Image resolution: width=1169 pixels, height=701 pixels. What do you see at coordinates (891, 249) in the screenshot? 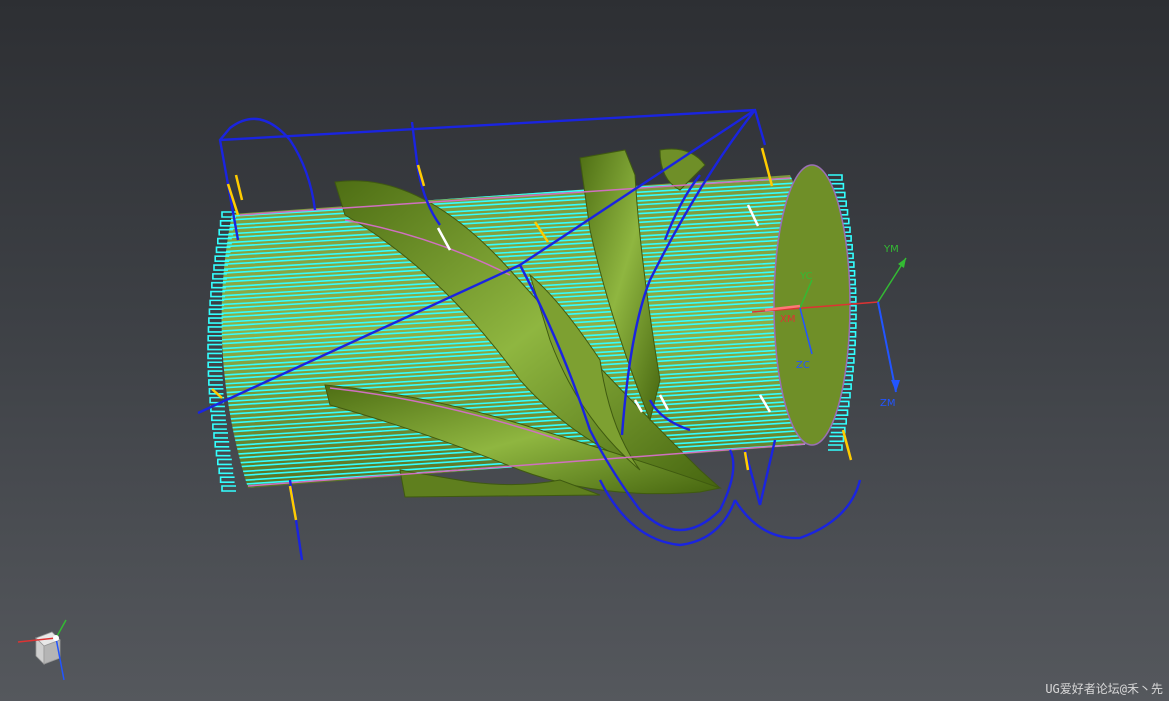
I see `ym-label: YM` at bounding box center [891, 249].